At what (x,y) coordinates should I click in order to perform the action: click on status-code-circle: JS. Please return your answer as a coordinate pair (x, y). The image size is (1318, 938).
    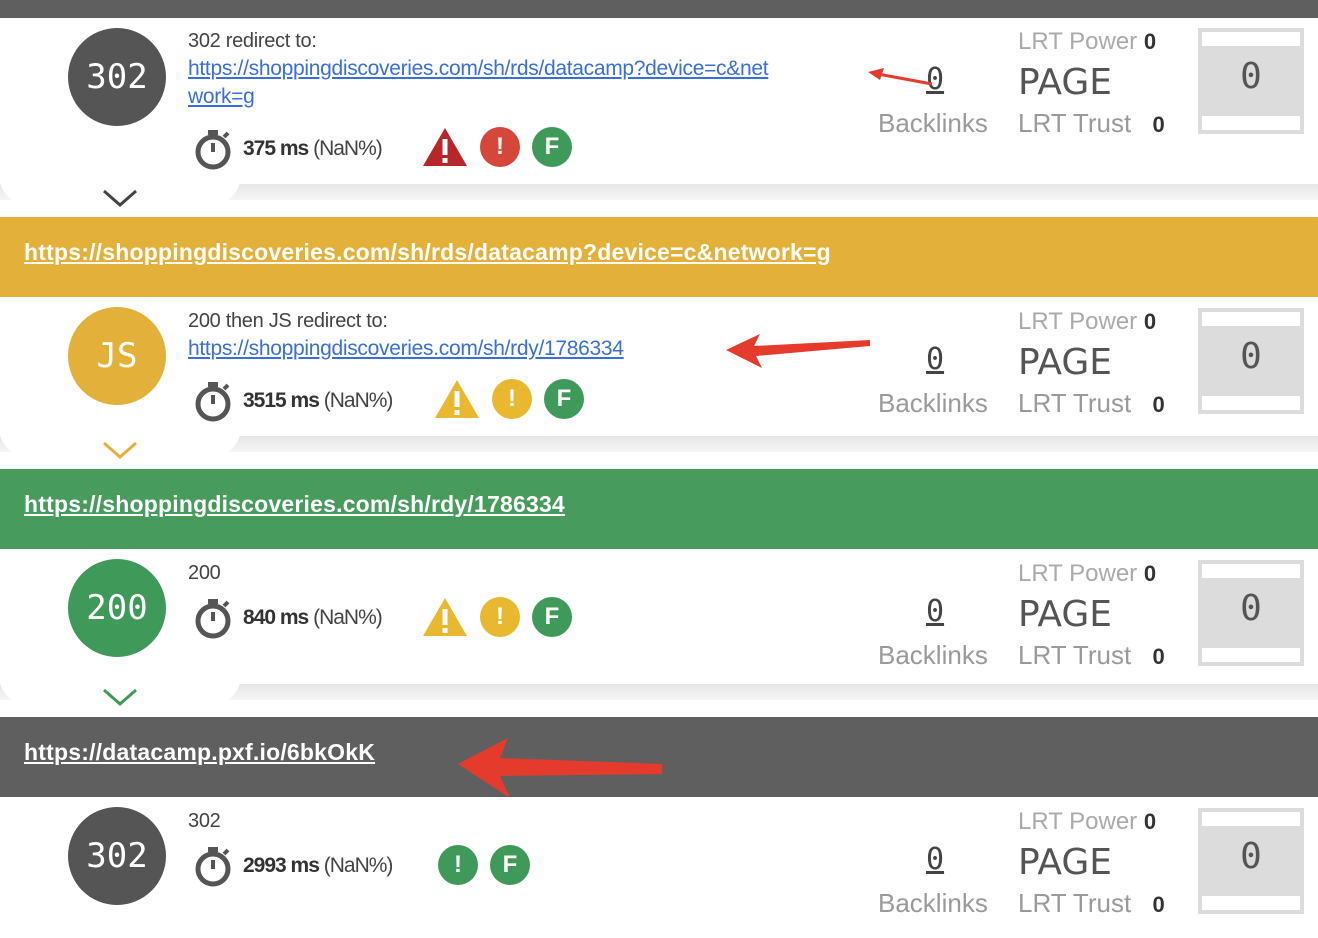
    Looking at the image, I should click on (117, 356).